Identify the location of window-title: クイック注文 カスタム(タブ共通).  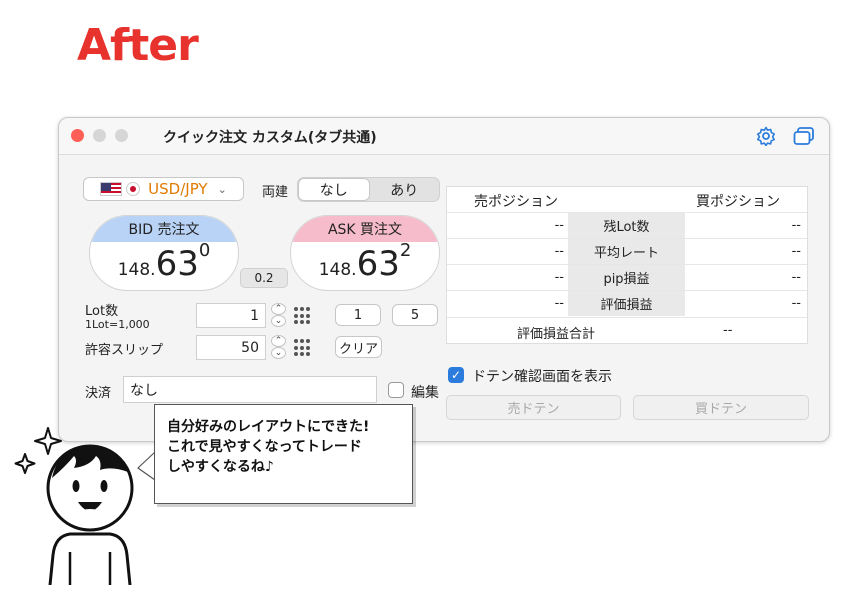
(270, 138).